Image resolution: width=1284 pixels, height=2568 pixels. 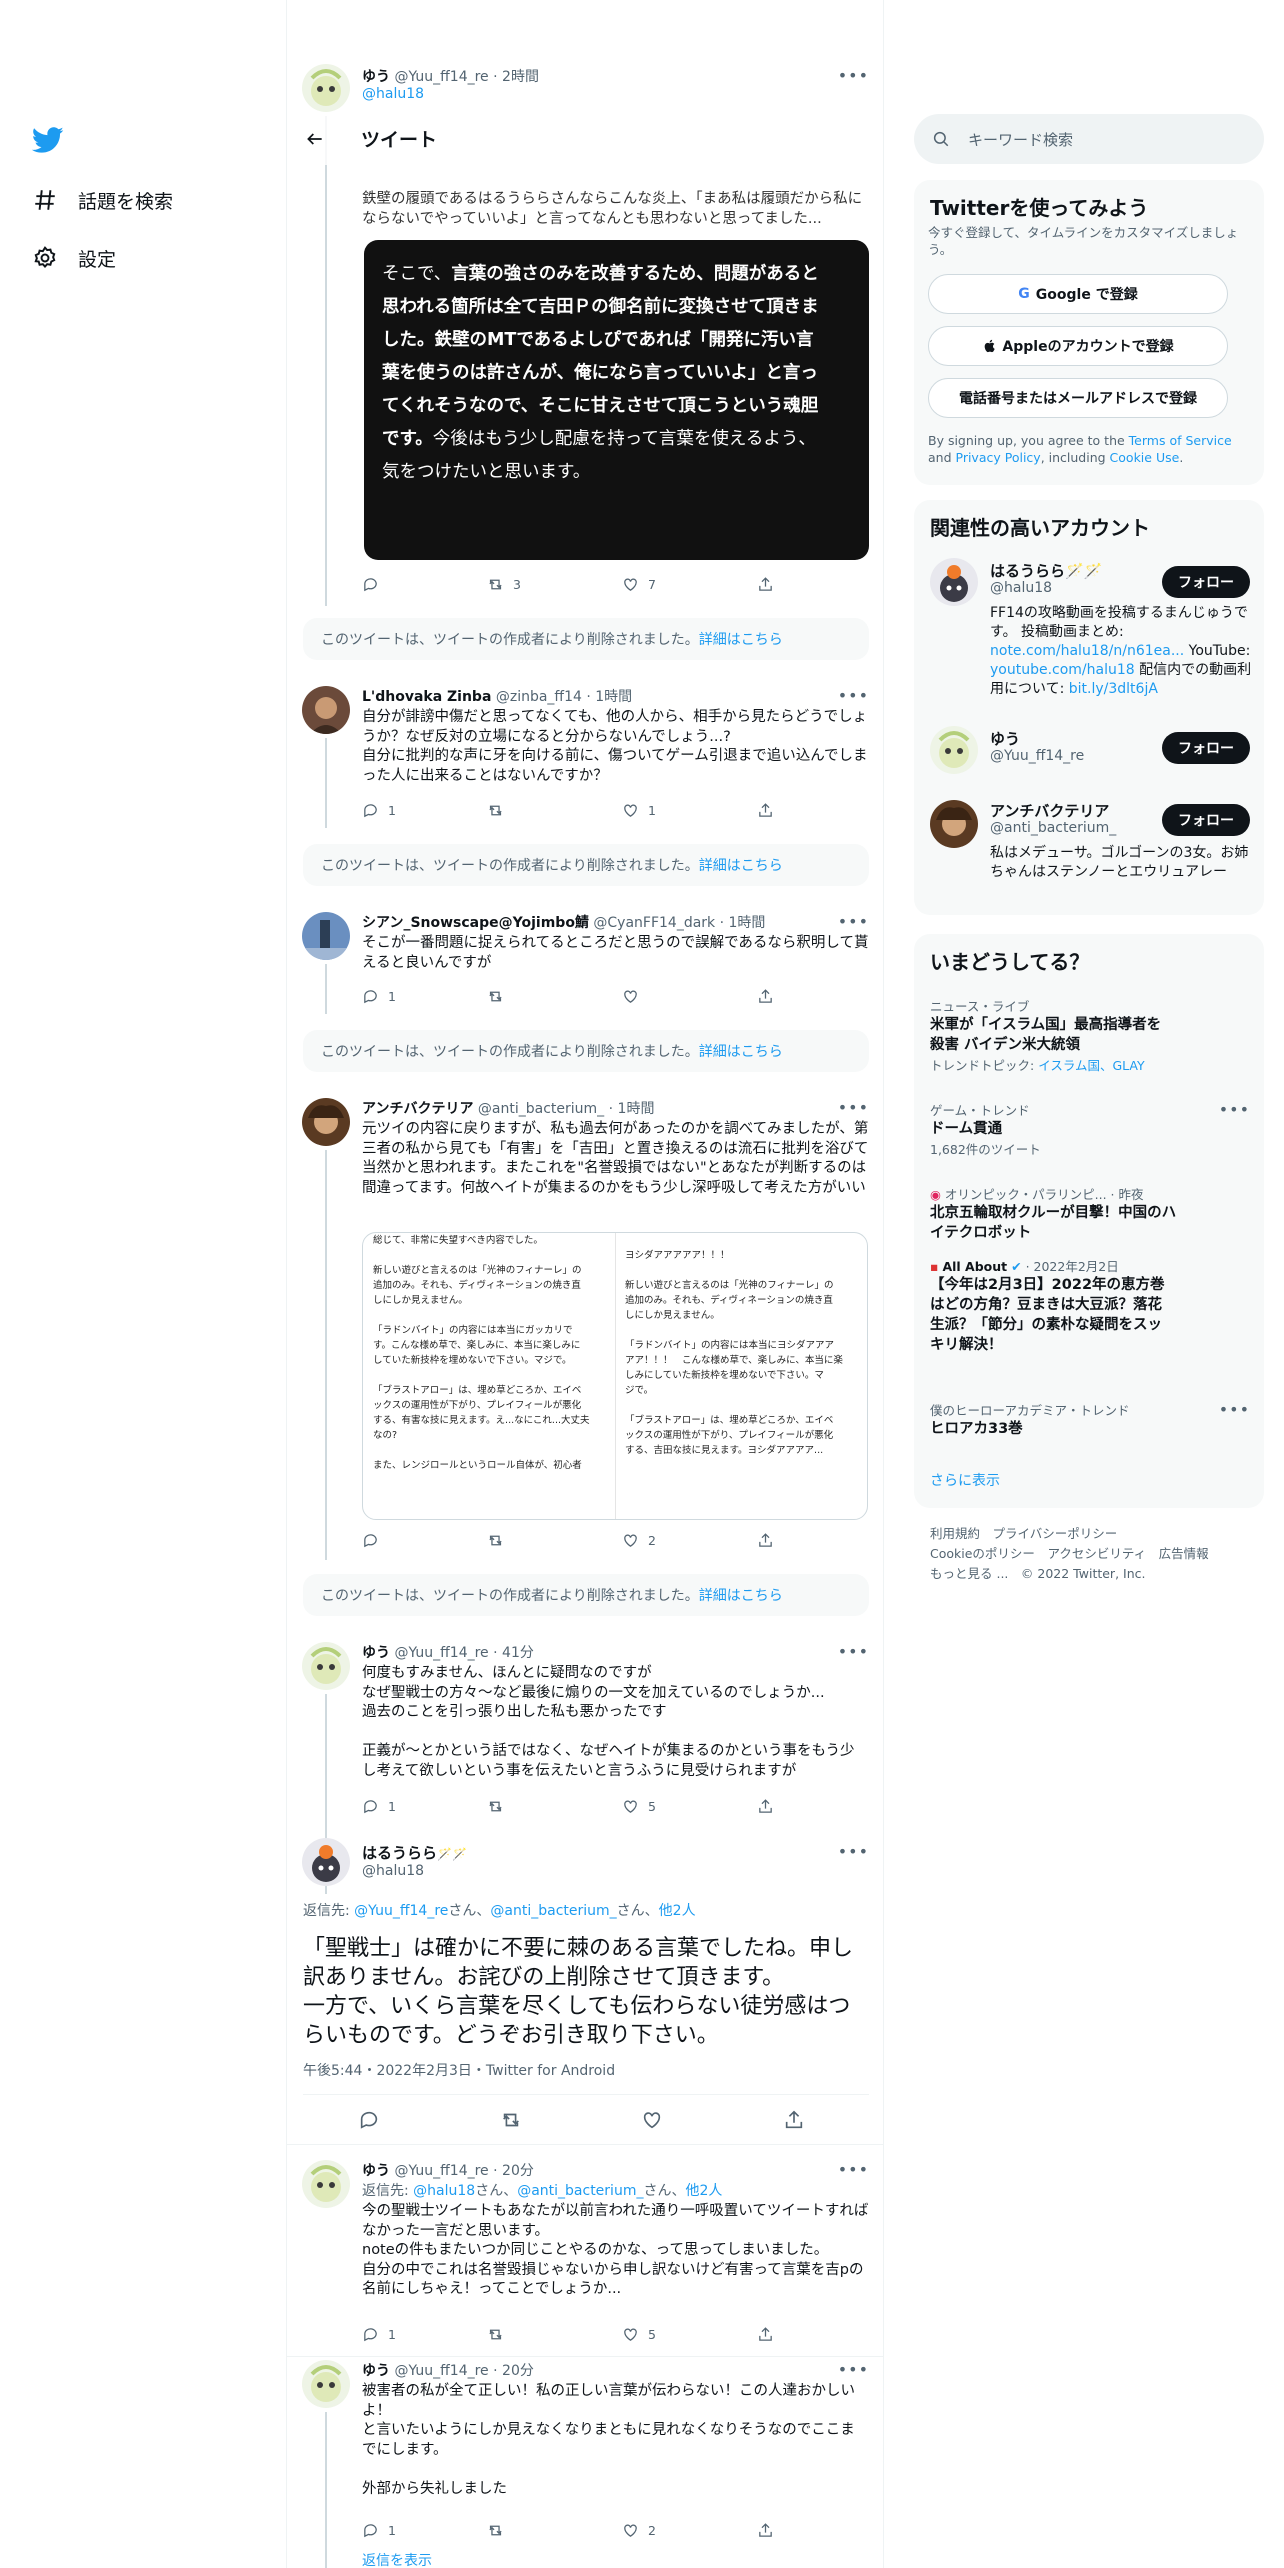 What do you see at coordinates (414, 1871) in the screenshot?
I see `handle: @halu18` at bounding box center [414, 1871].